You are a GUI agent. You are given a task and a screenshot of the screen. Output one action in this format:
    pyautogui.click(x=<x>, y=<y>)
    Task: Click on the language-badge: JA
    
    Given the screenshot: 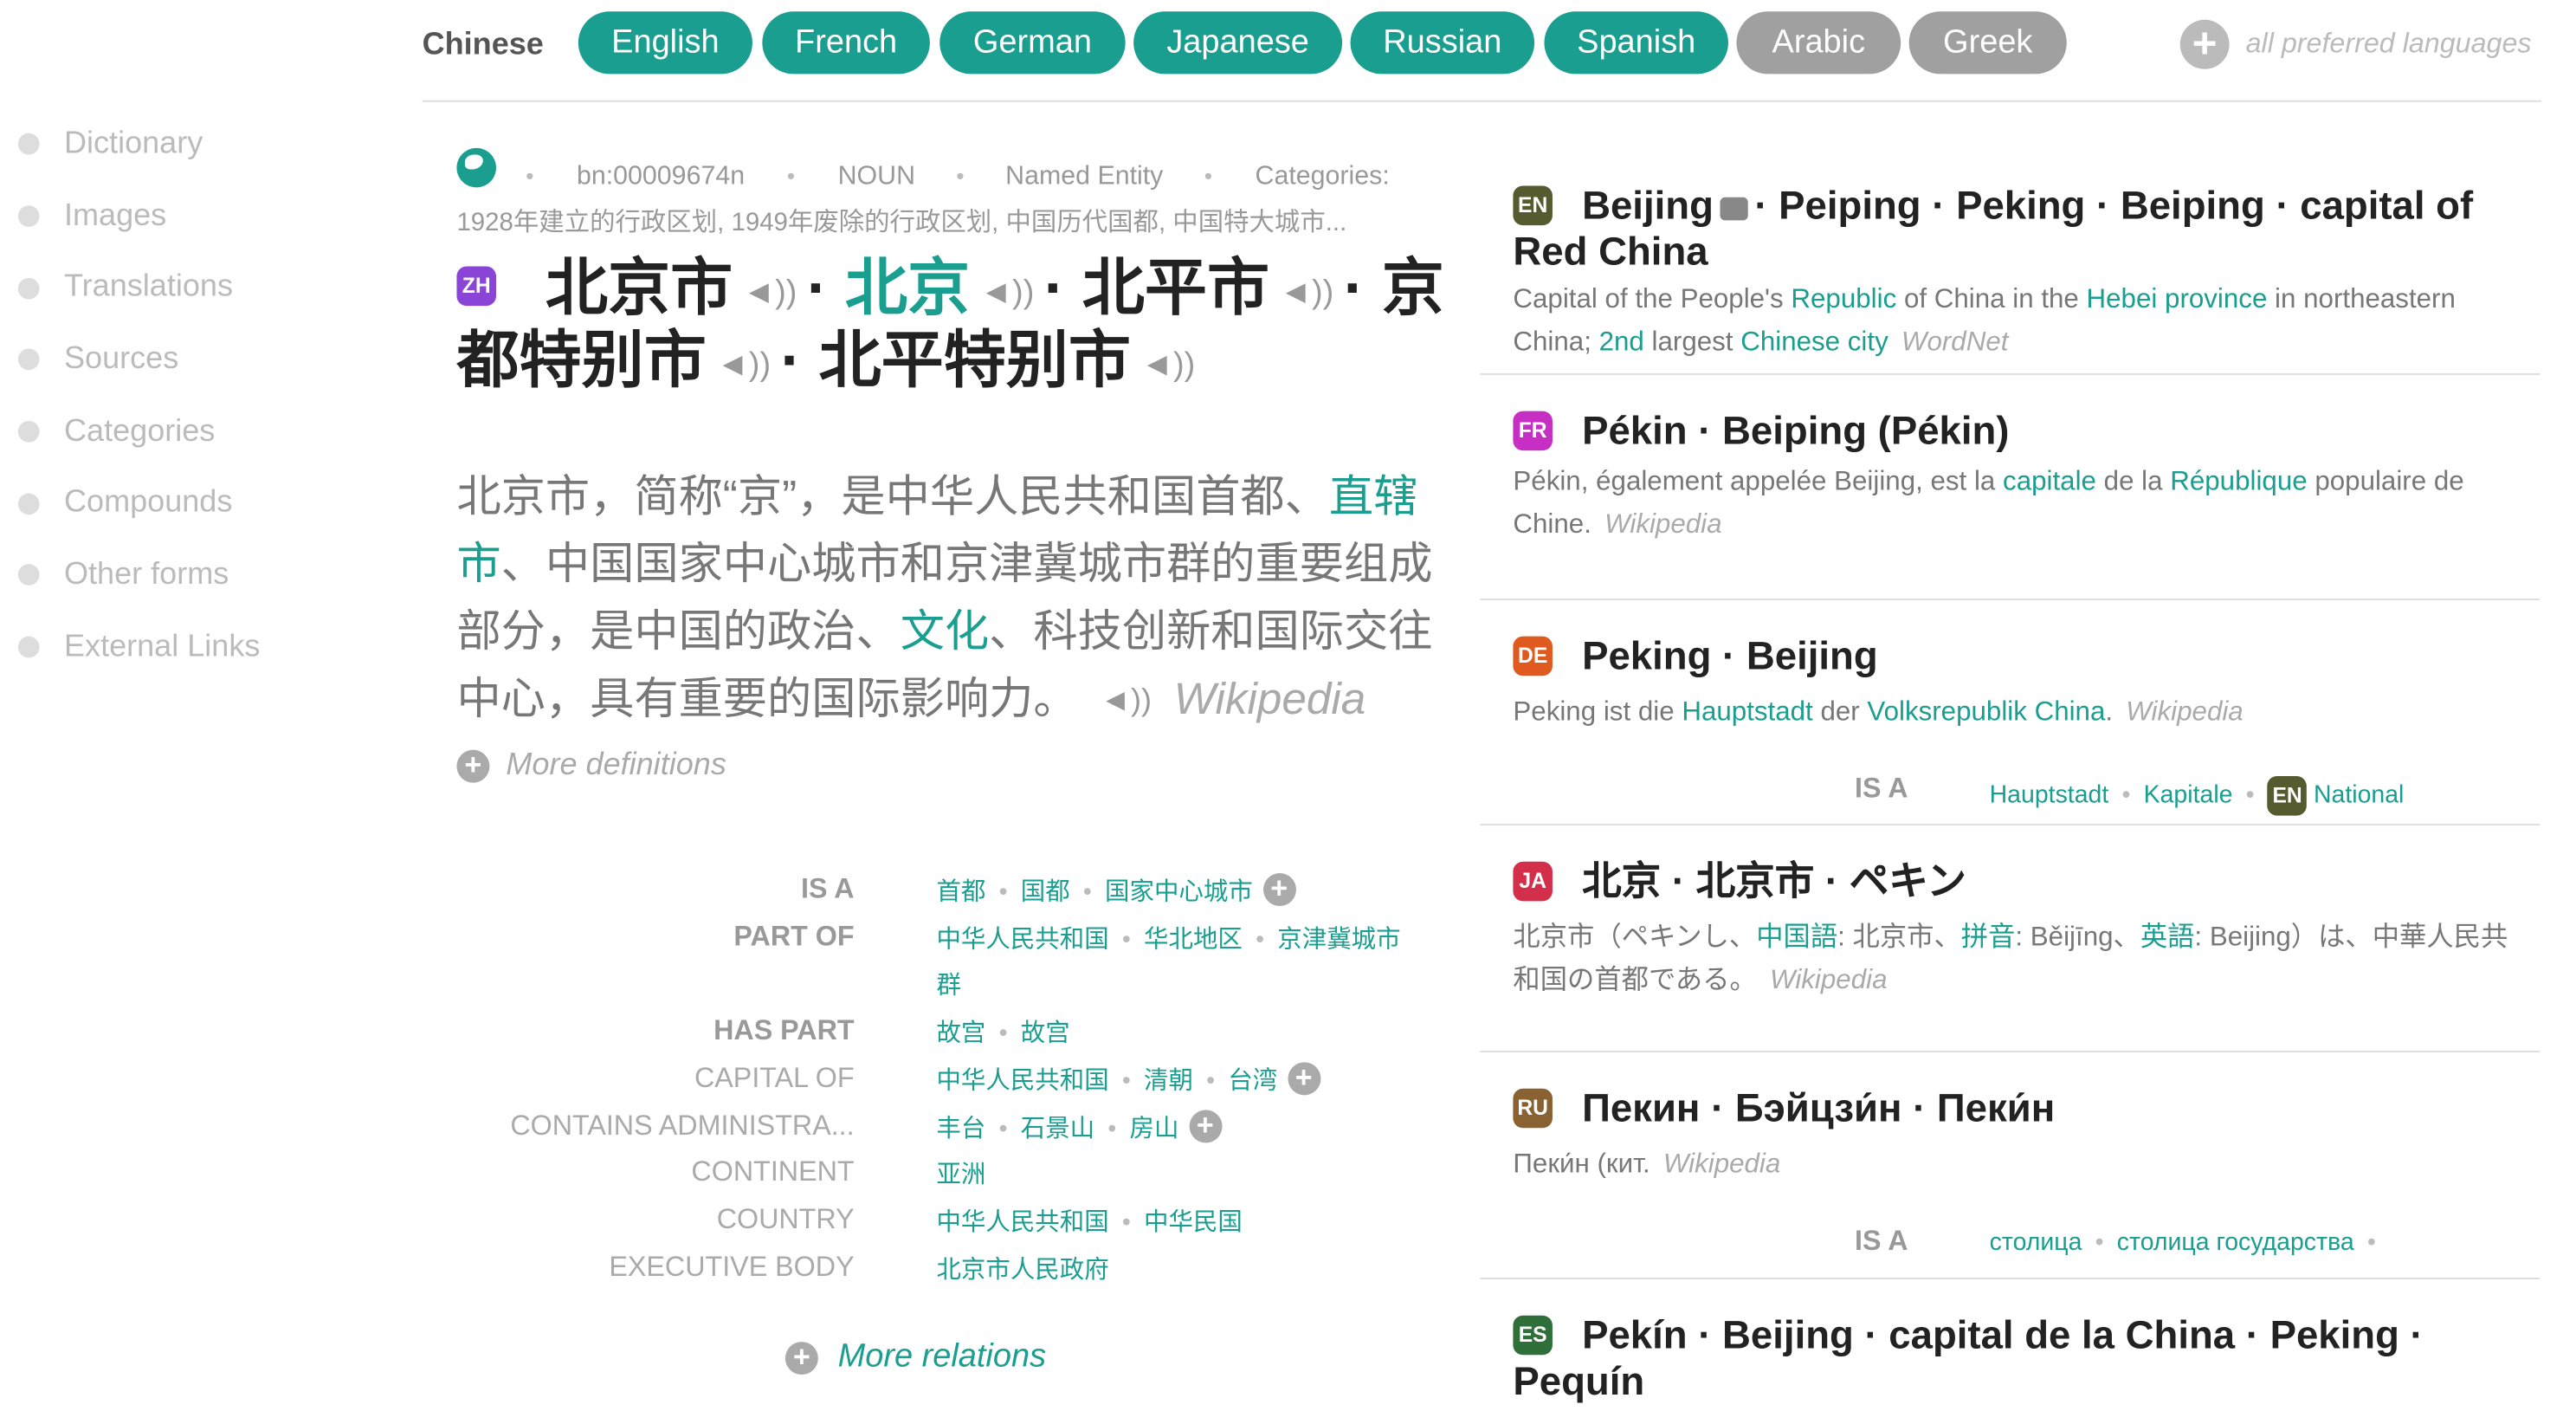 What is the action you would take?
    pyautogui.click(x=1533, y=881)
    